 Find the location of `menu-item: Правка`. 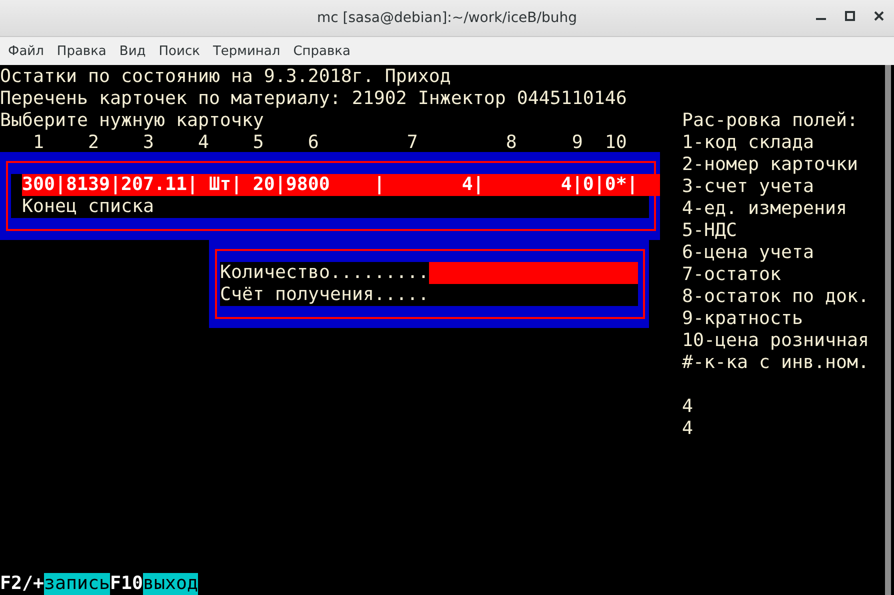

menu-item: Правка is located at coordinates (82, 51).